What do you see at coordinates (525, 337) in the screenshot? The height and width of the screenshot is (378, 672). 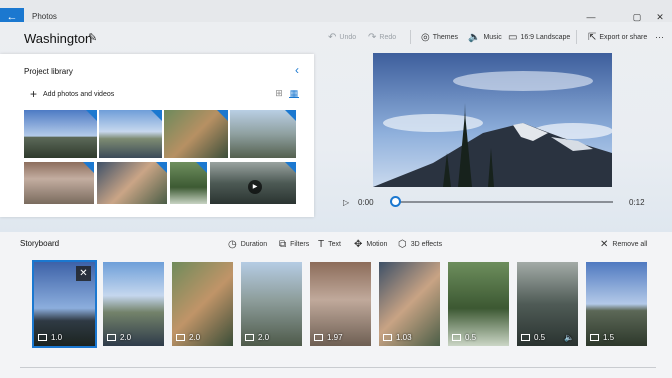 I see `video-icon` at bounding box center [525, 337].